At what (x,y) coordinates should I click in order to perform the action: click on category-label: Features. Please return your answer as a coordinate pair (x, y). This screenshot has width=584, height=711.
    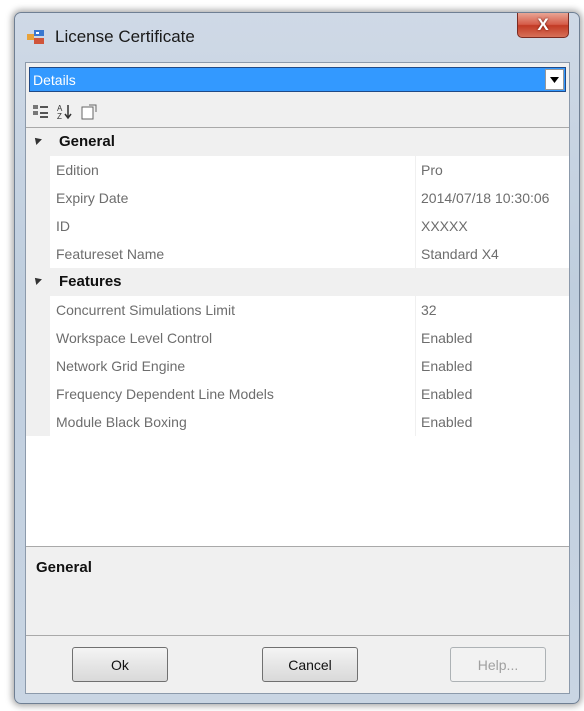
    Looking at the image, I should click on (90, 281).